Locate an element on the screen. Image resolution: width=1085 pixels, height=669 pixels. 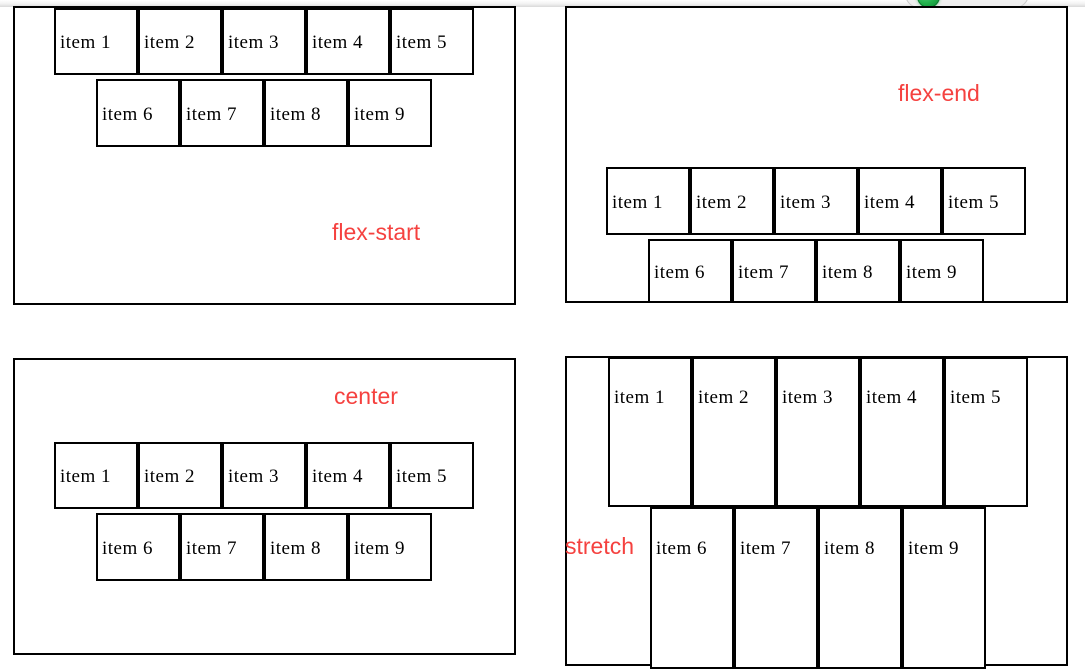
align-label-stretch: stretch is located at coordinates (600, 546).